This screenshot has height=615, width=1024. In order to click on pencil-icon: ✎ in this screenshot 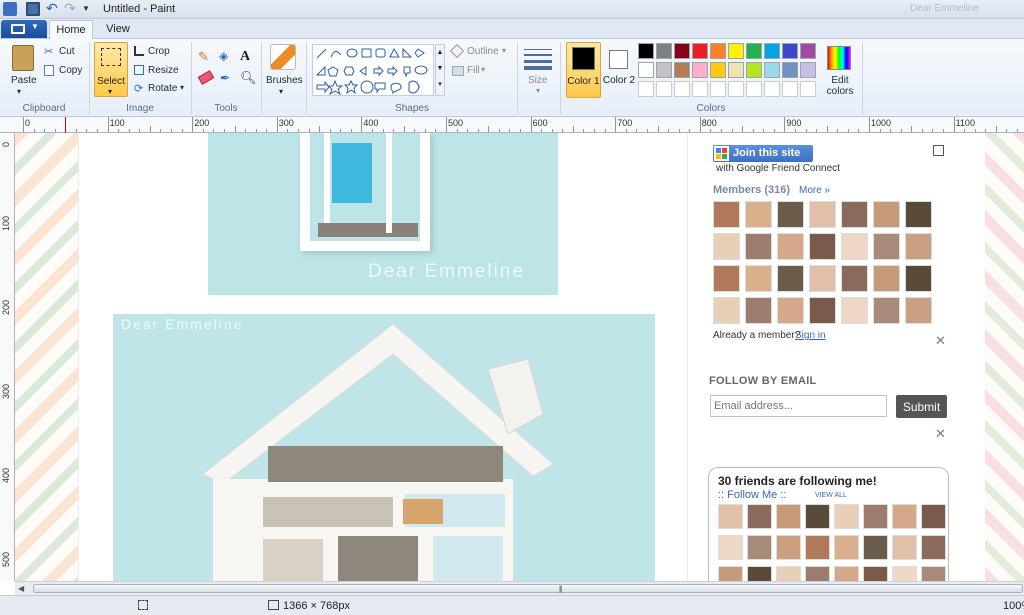, I will do `click(205, 57)`.